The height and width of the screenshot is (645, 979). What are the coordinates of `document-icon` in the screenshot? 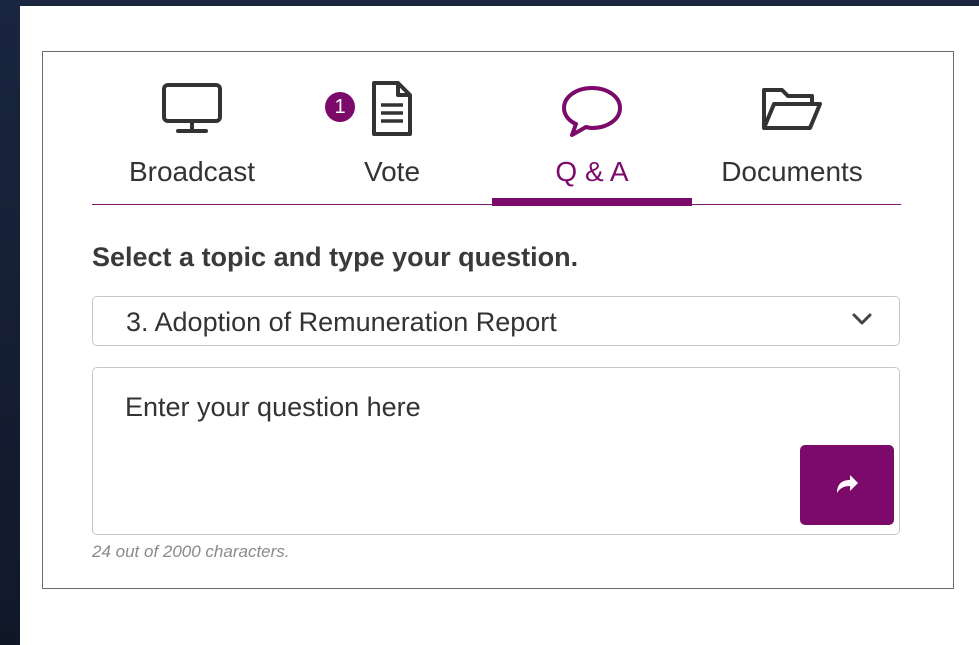 It's located at (392, 110).